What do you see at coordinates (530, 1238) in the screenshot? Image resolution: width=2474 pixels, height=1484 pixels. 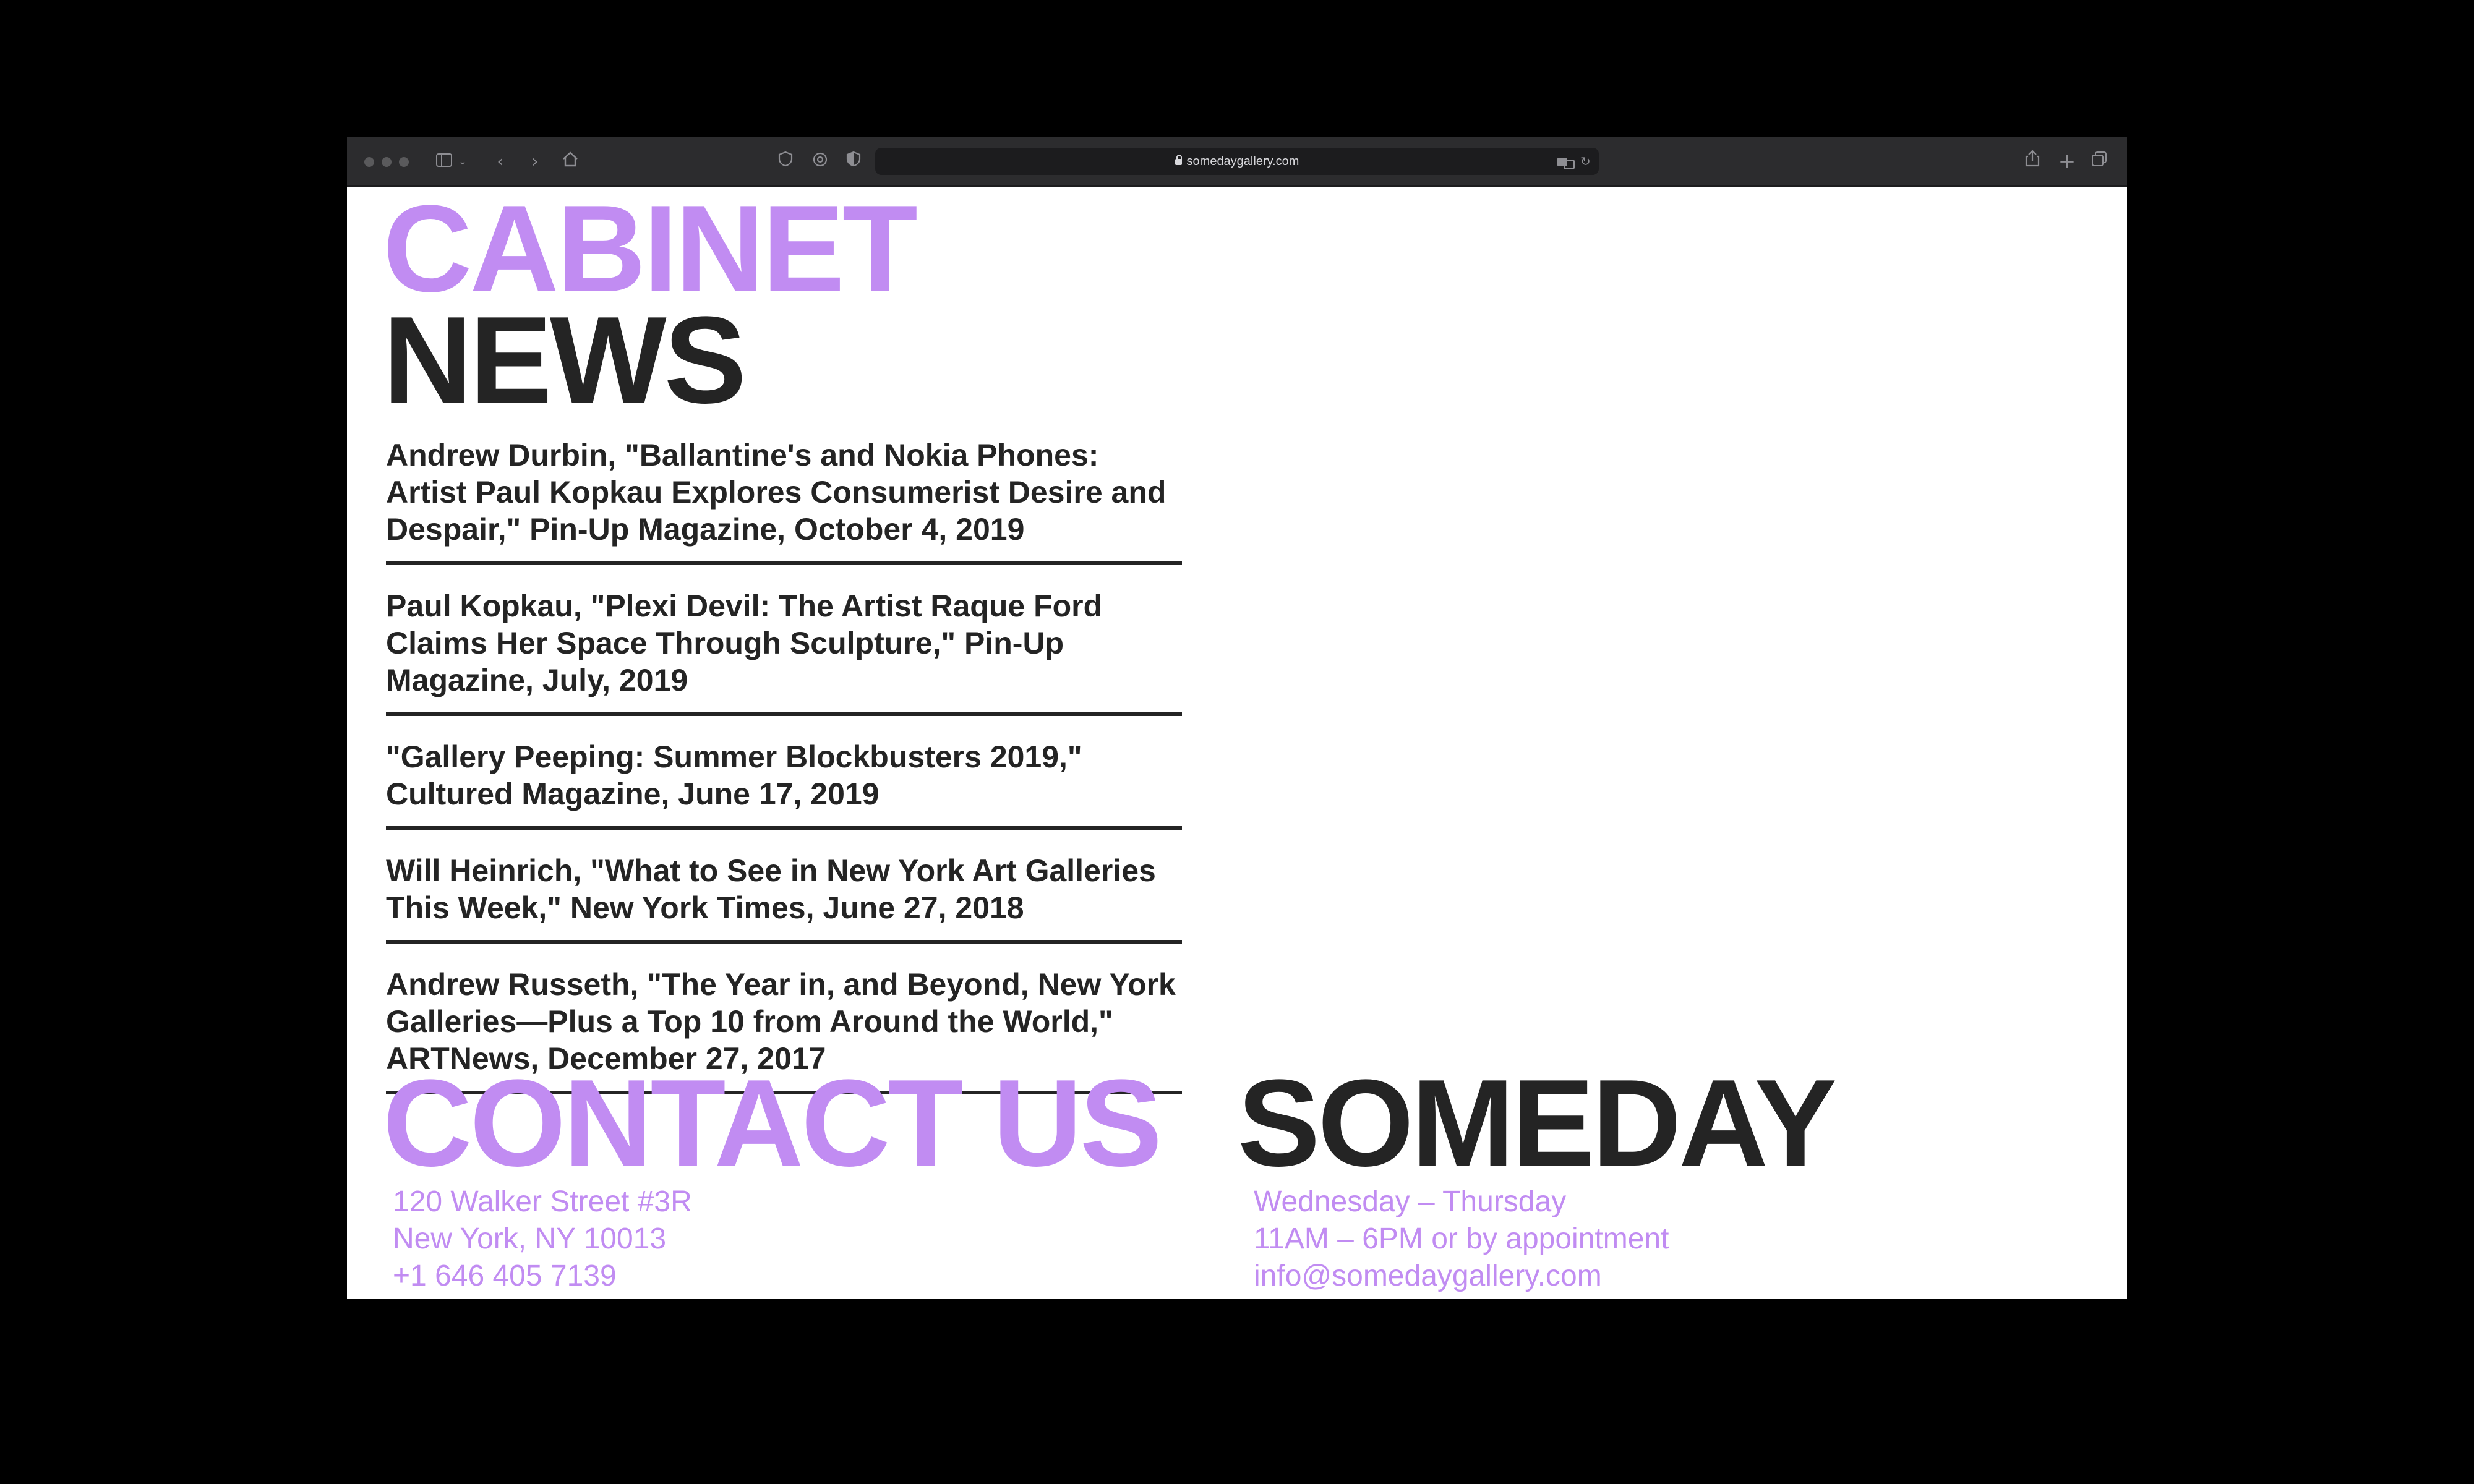 I see `address-line-2: New York, NY 10013` at bounding box center [530, 1238].